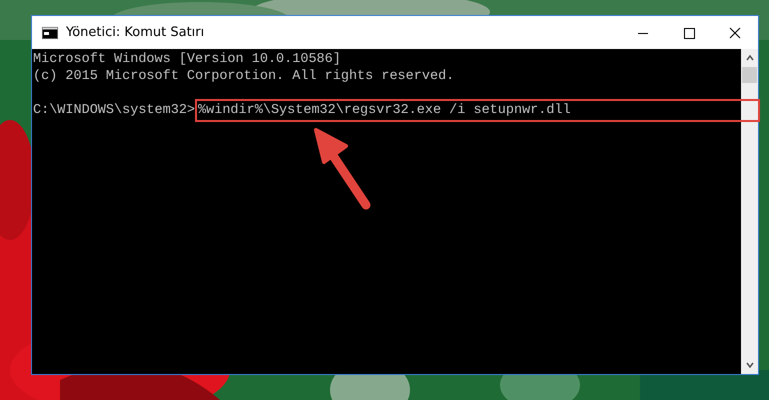  Describe the element at coordinates (187, 59) in the screenshot. I see `console-line: Microsoft Windows [Version 10.0.10586]` at that location.